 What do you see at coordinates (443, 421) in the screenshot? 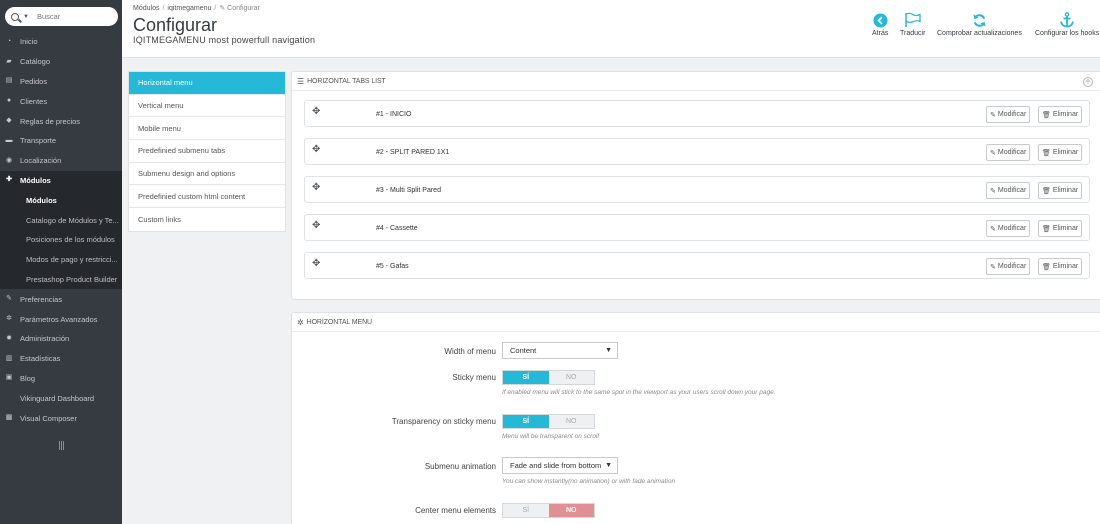
I see `transparency-label: Transparency on sticky menu` at bounding box center [443, 421].